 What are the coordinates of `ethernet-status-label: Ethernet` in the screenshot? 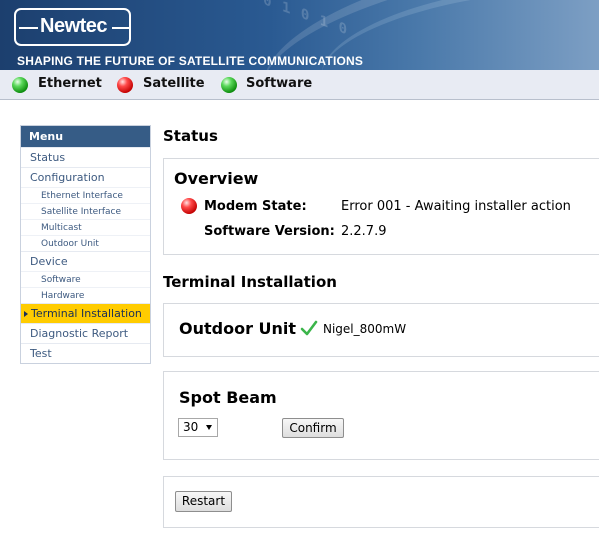 It's located at (70, 83).